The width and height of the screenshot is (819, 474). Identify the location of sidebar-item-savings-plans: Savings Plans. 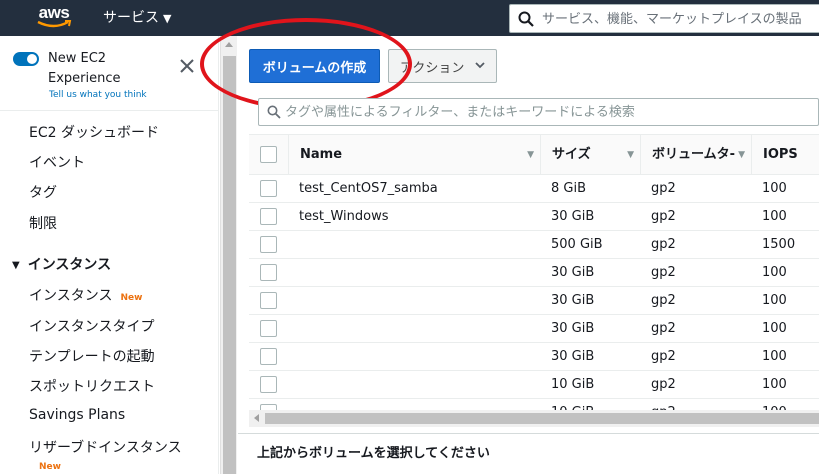
(77, 415).